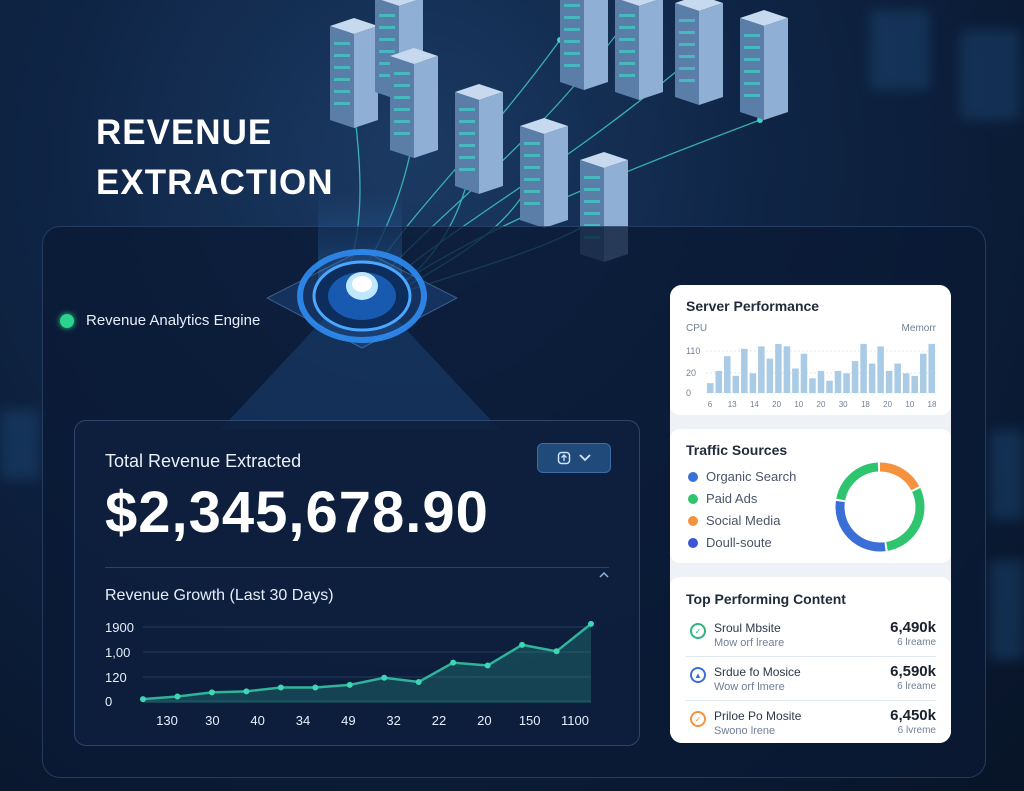 The image size is (1024, 791). I want to click on growth-chart-title: Revenue Growth (Last 30 Days), so click(219, 595).